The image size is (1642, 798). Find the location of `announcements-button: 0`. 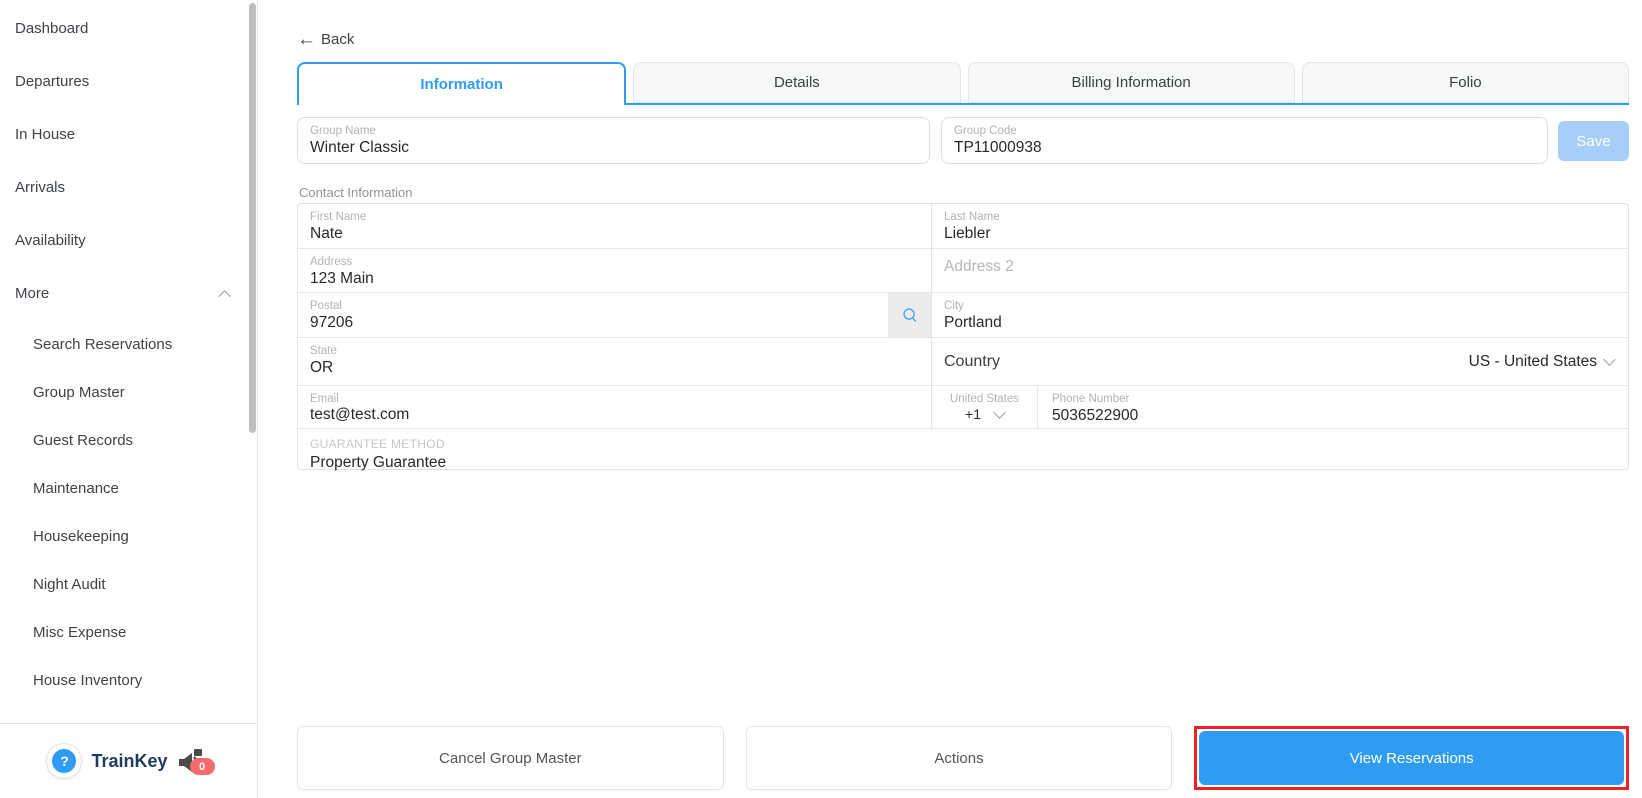

announcements-button: 0 is located at coordinates (196, 761).